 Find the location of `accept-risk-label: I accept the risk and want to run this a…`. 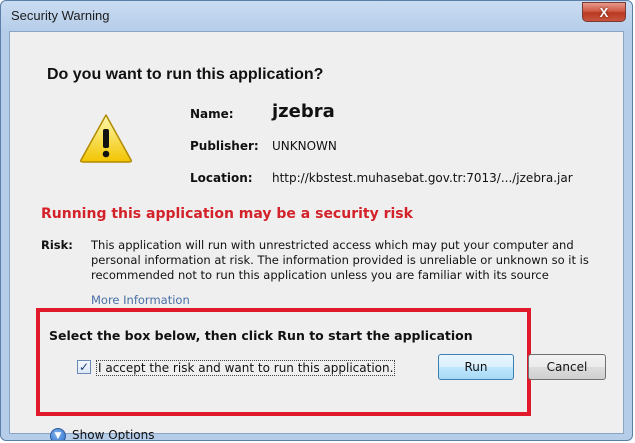

accept-risk-label: I accept the risk and want to run this a… is located at coordinates (246, 368).